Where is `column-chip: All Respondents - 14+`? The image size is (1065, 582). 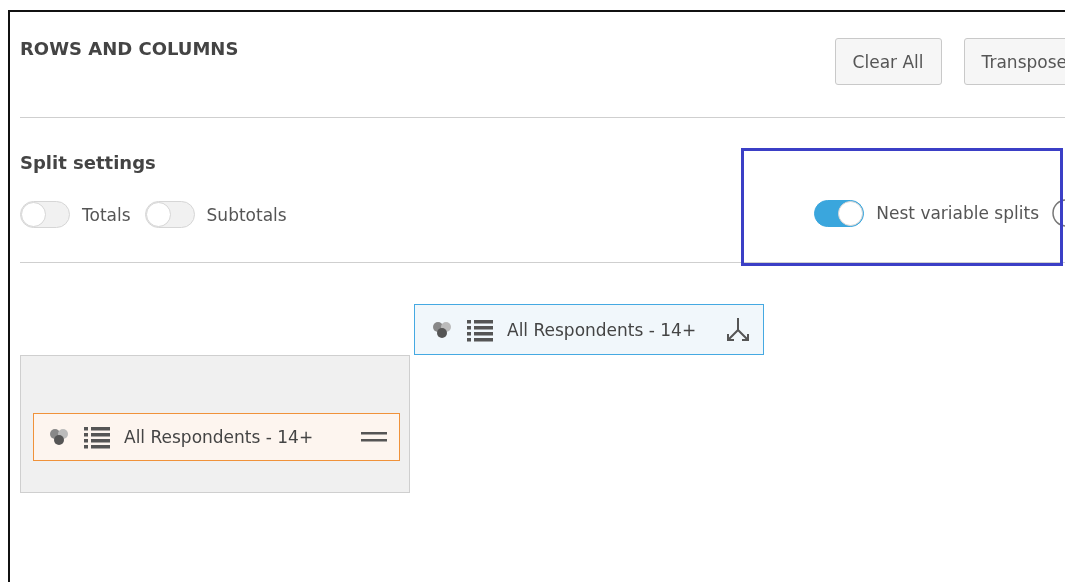
column-chip: All Respondents - 14+ is located at coordinates (589, 329).